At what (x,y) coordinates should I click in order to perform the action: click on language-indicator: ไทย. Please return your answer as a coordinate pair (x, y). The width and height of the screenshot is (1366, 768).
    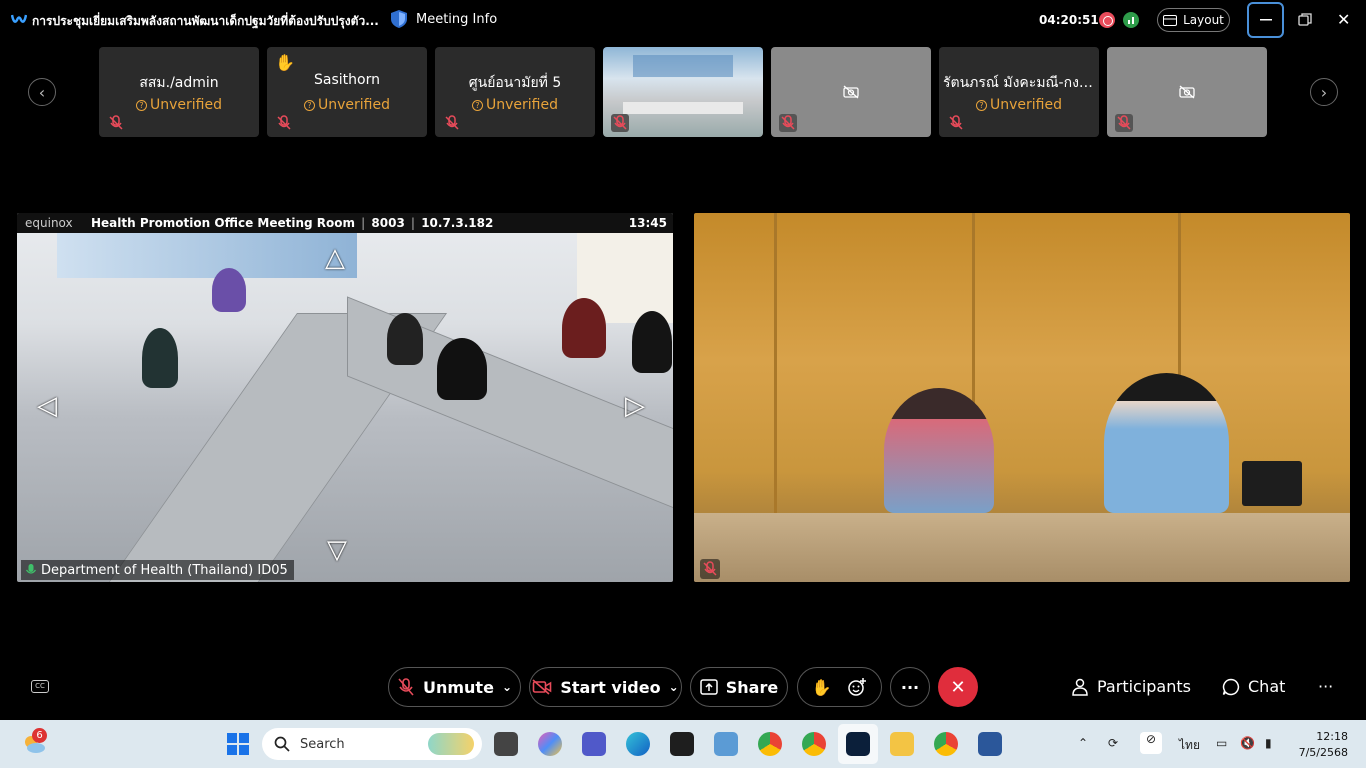
    Looking at the image, I should click on (1189, 745).